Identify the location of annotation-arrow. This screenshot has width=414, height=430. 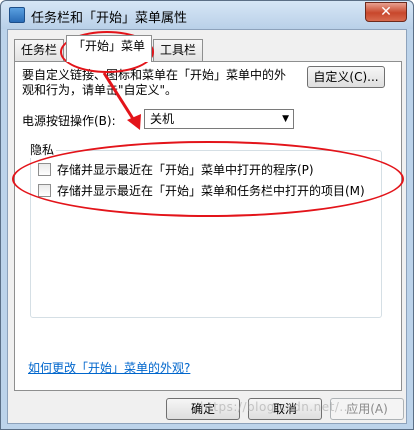
(121, 101).